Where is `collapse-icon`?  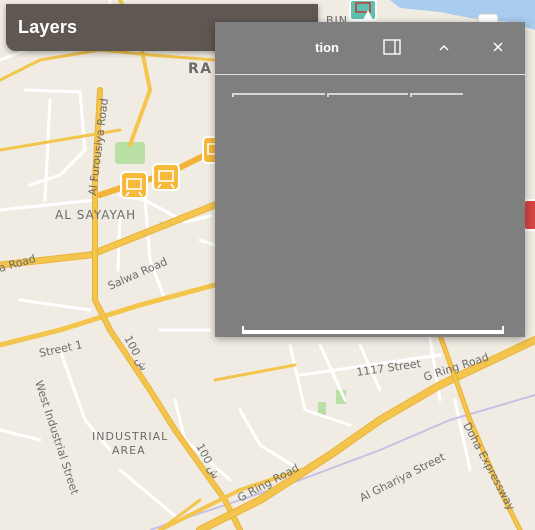 collapse-icon is located at coordinates (444, 49).